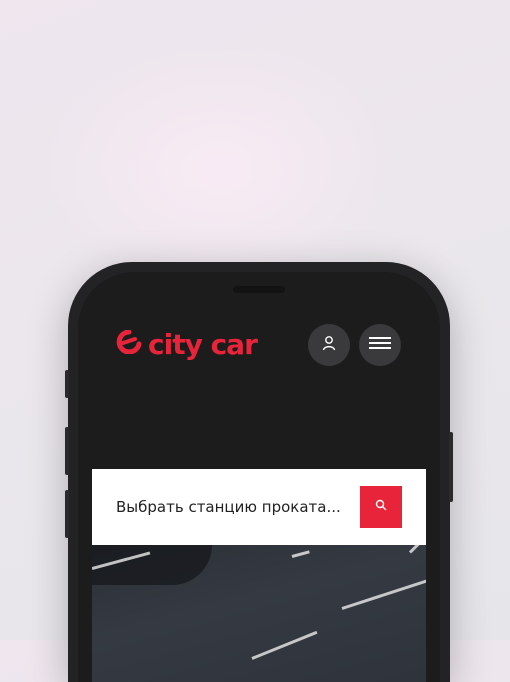 The image size is (510, 682). I want to click on search-button, so click(381, 507).